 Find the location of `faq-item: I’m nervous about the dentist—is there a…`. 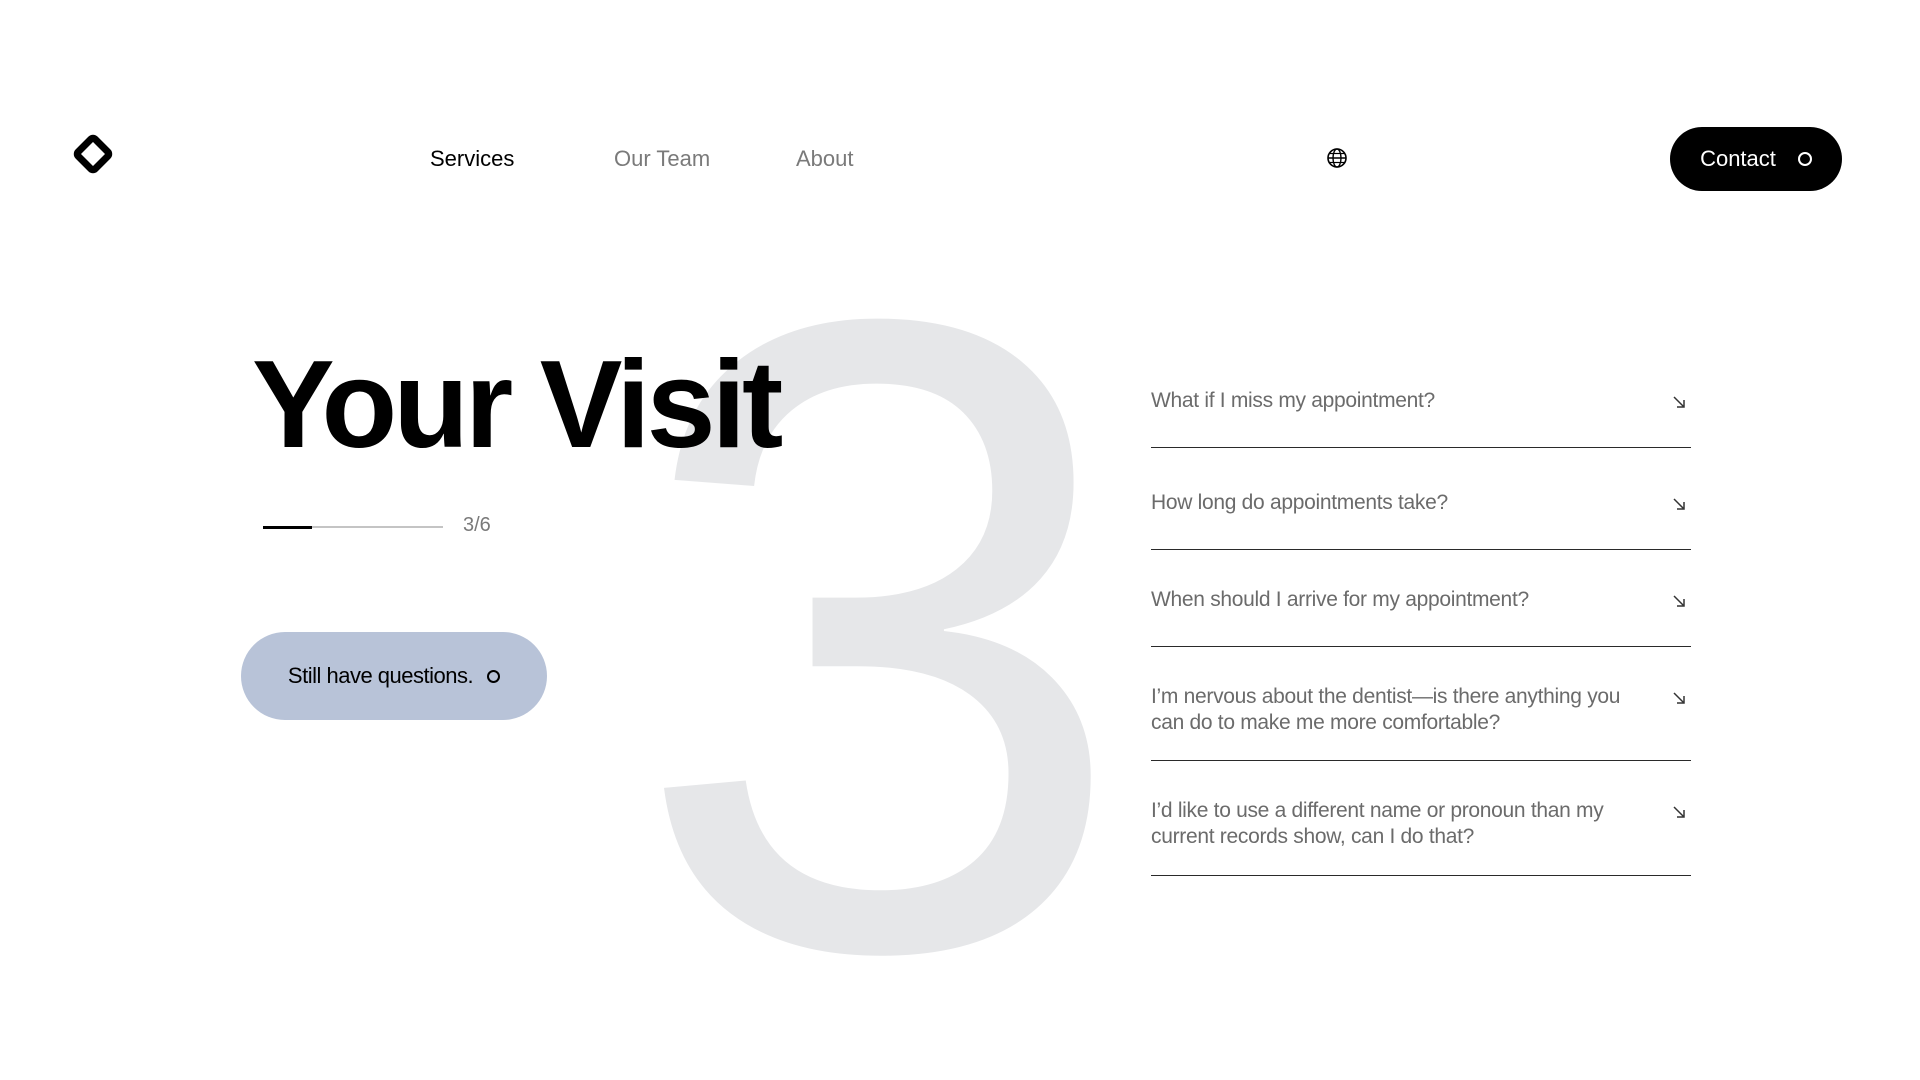

faq-item: I’m nervous about the dentist—is there a… is located at coordinates (1421, 722).